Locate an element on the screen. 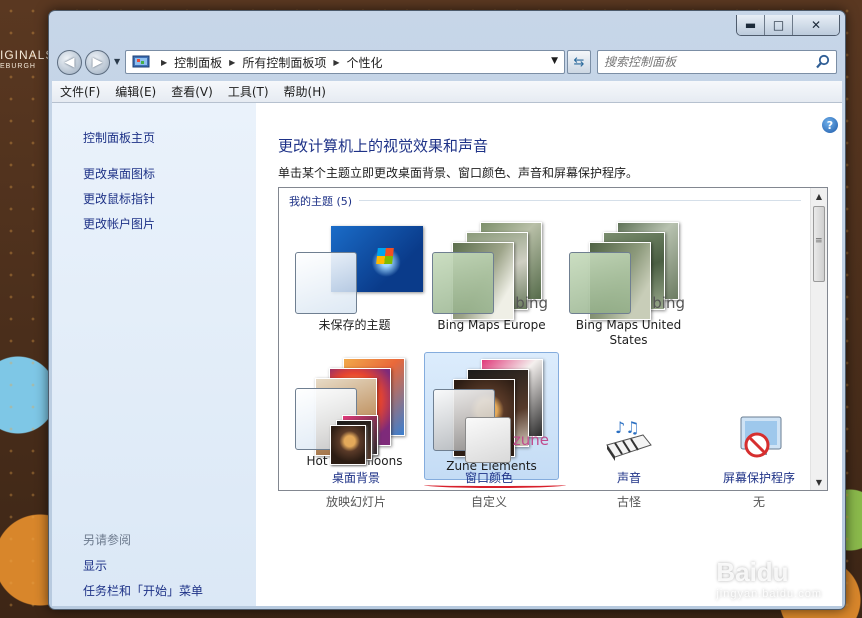 The width and height of the screenshot is (862, 618). search-box is located at coordinates (717, 62).